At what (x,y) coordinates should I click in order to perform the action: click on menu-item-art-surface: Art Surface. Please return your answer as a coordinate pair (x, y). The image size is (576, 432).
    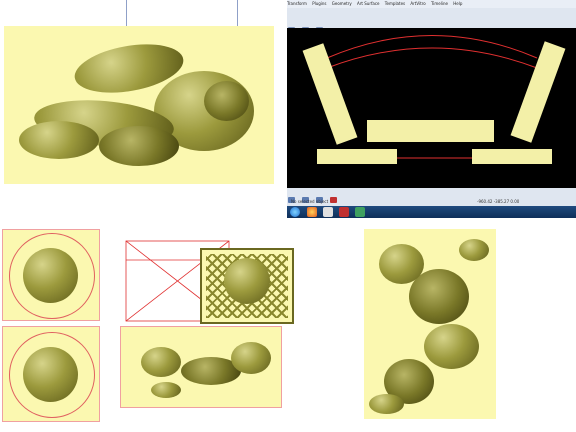
    Looking at the image, I should click on (368, 3).